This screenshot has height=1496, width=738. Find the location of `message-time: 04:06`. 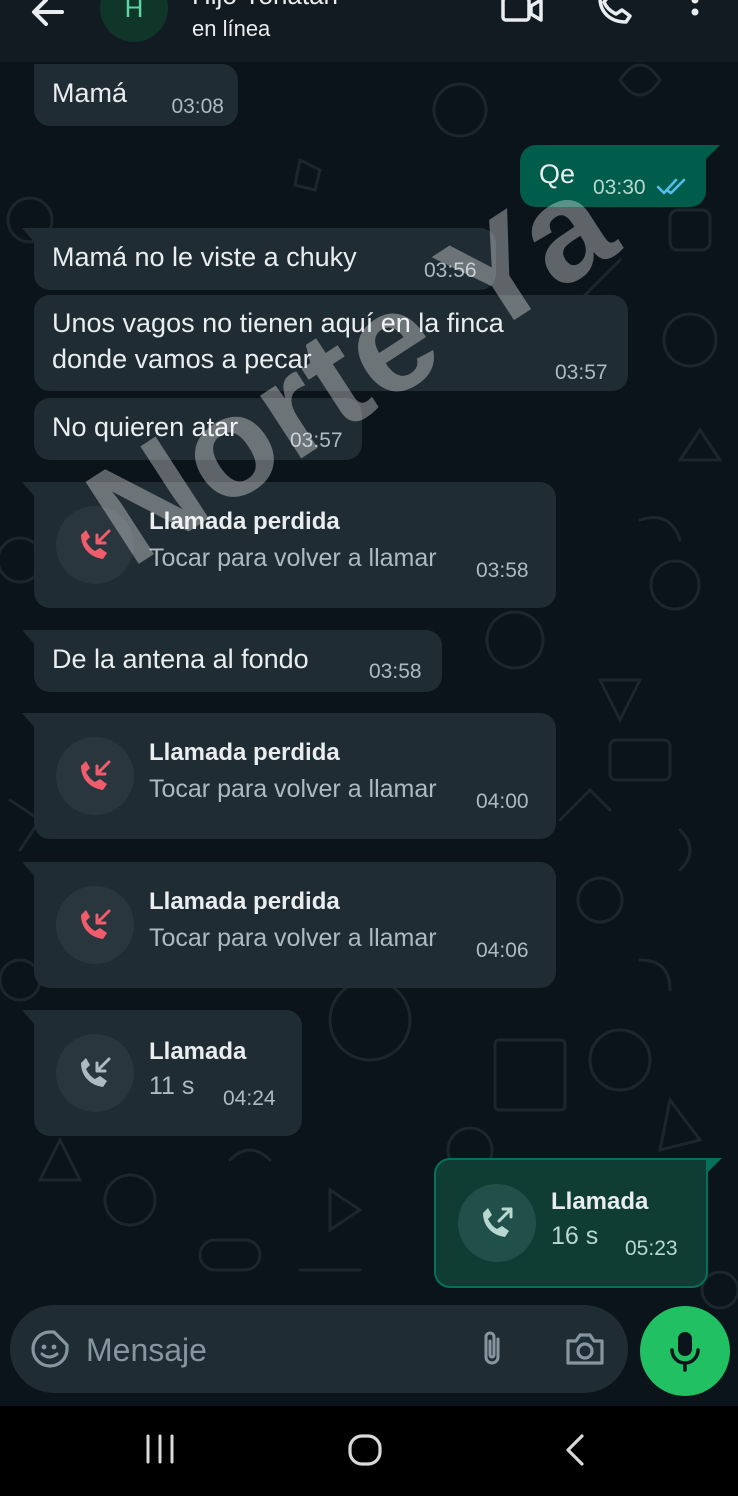

message-time: 04:06 is located at coordinates (502, 950).